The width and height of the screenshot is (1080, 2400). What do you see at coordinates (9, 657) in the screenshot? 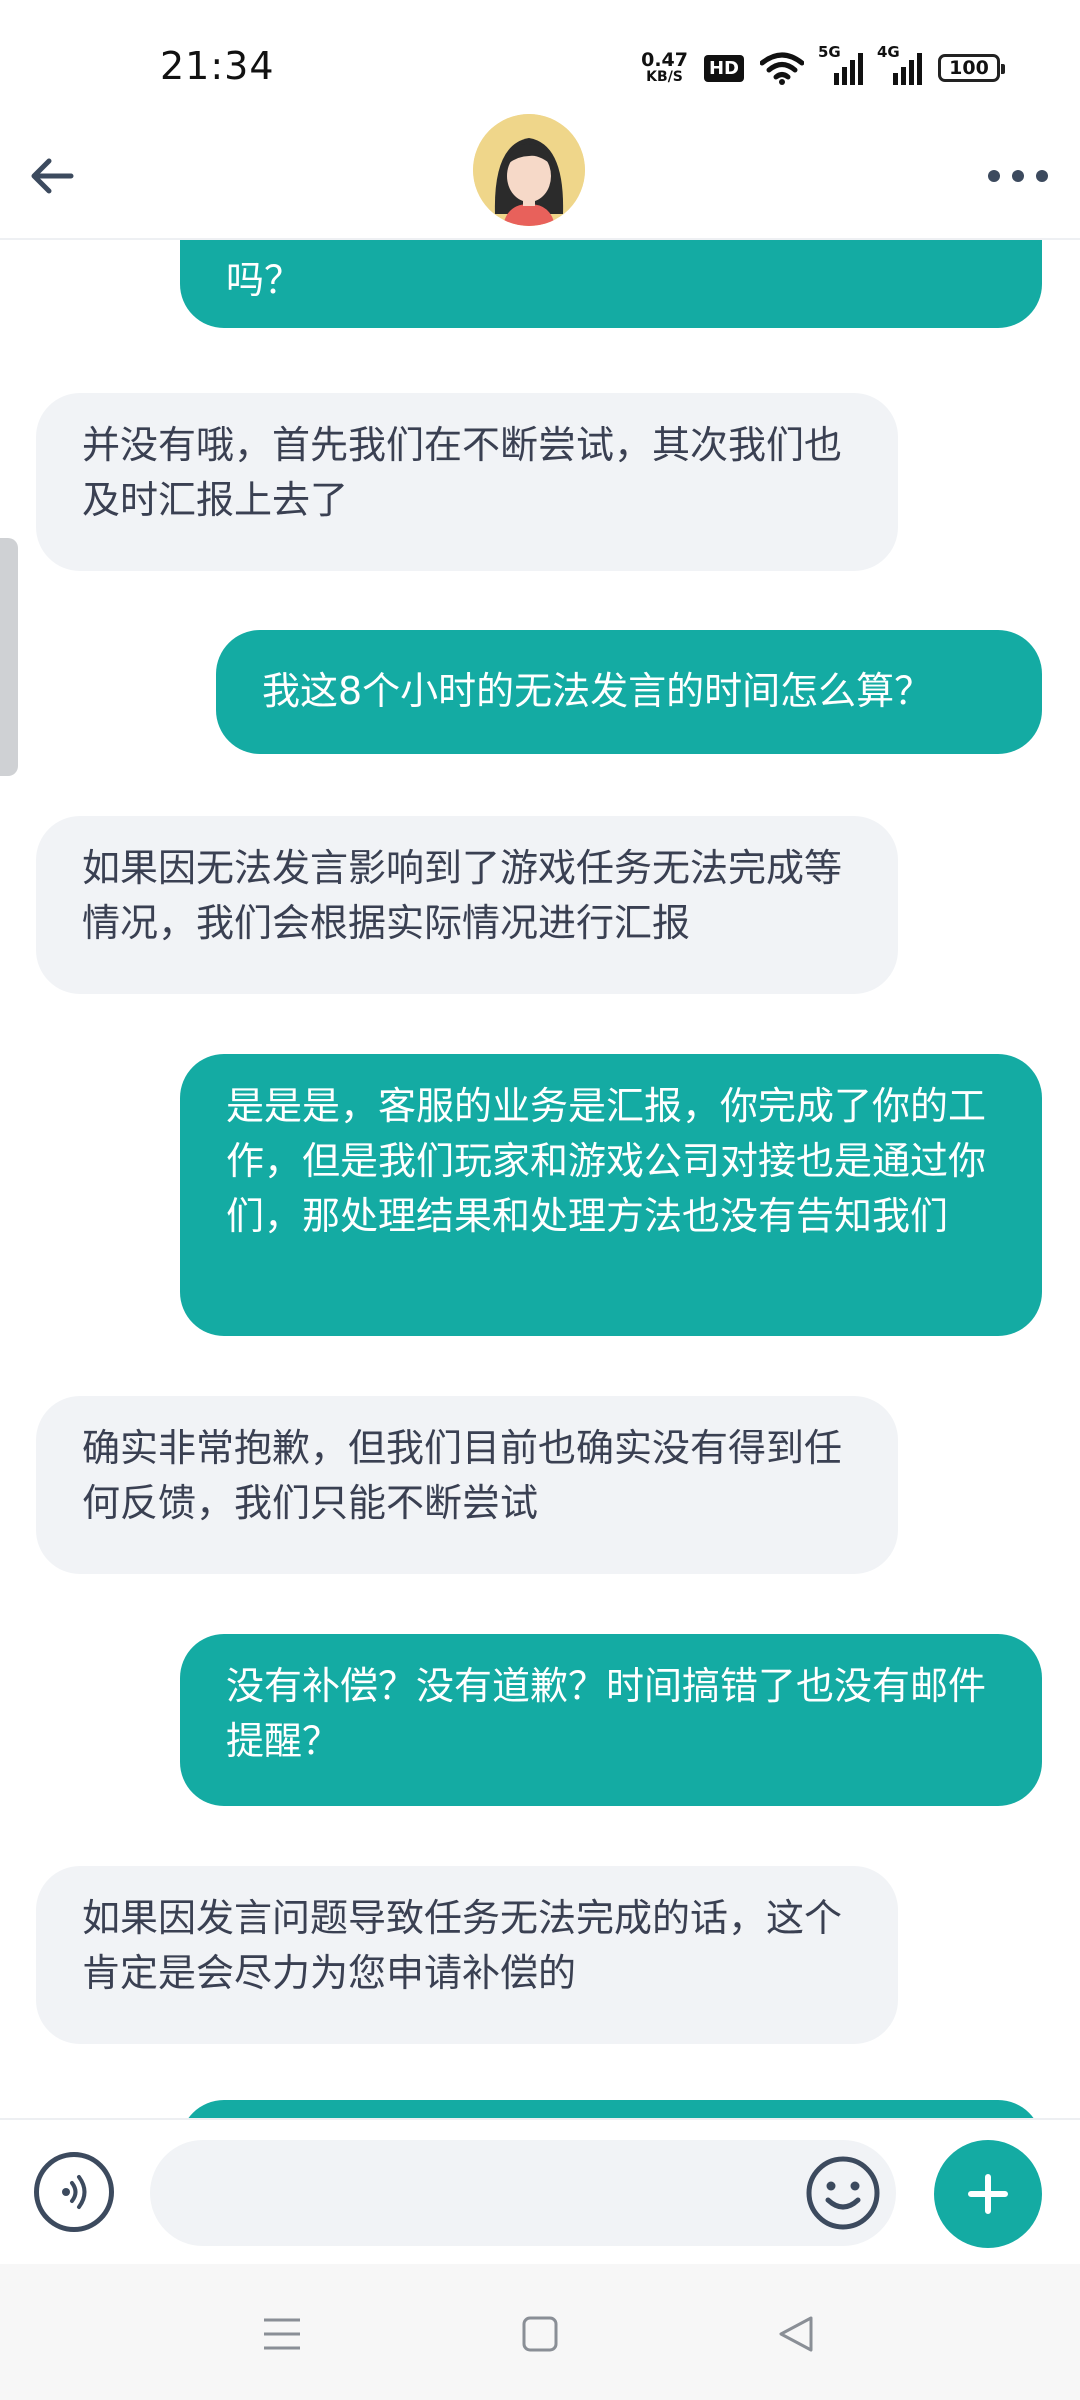
I see `scroll-indicator` at bounding box center [9, 657].